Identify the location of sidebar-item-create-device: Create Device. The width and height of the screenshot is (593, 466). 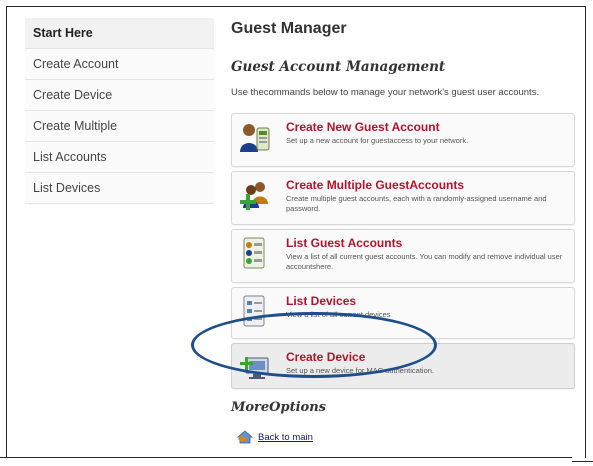
(119, 95).